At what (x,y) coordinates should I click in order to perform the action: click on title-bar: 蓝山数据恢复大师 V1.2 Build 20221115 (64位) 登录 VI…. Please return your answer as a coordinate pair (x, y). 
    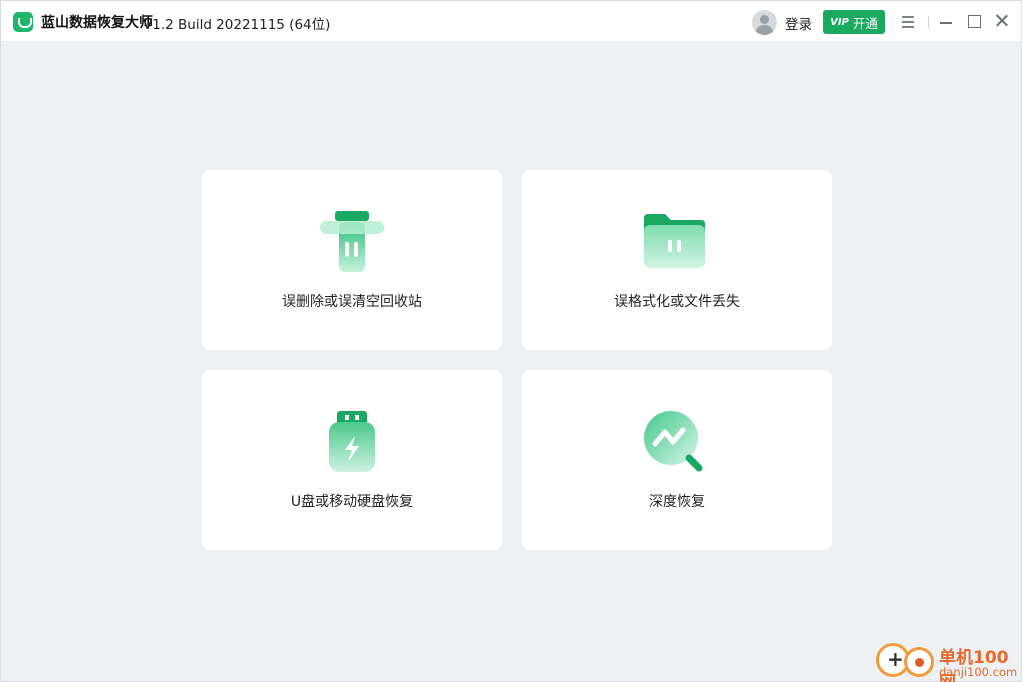
    Looking at the image, I should click on (511, 21).